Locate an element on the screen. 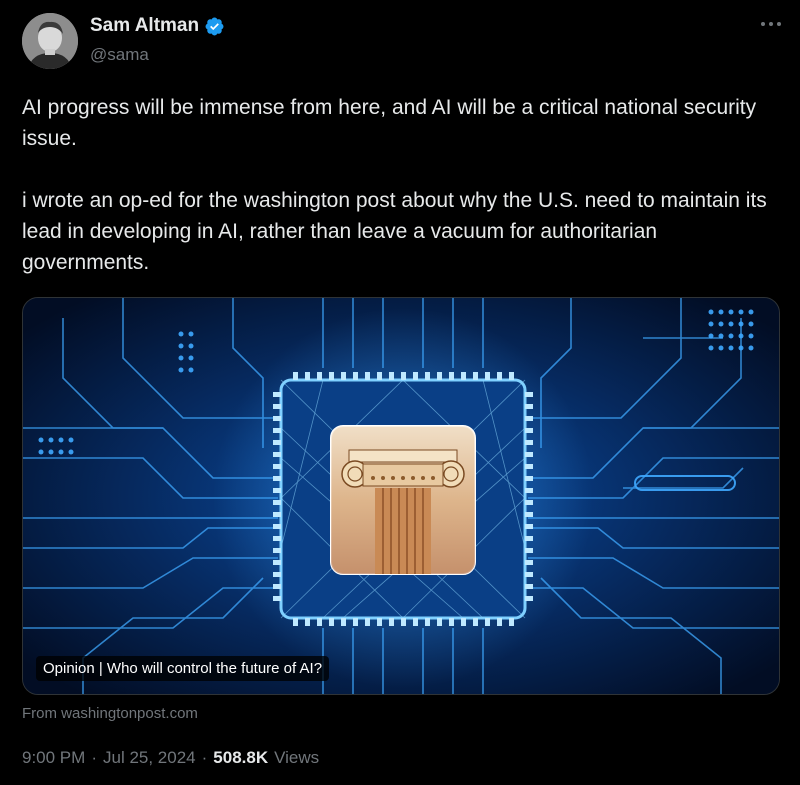 This screenshot has height=785, width=800. more-dots-icon is located at coordinates (771, 24).